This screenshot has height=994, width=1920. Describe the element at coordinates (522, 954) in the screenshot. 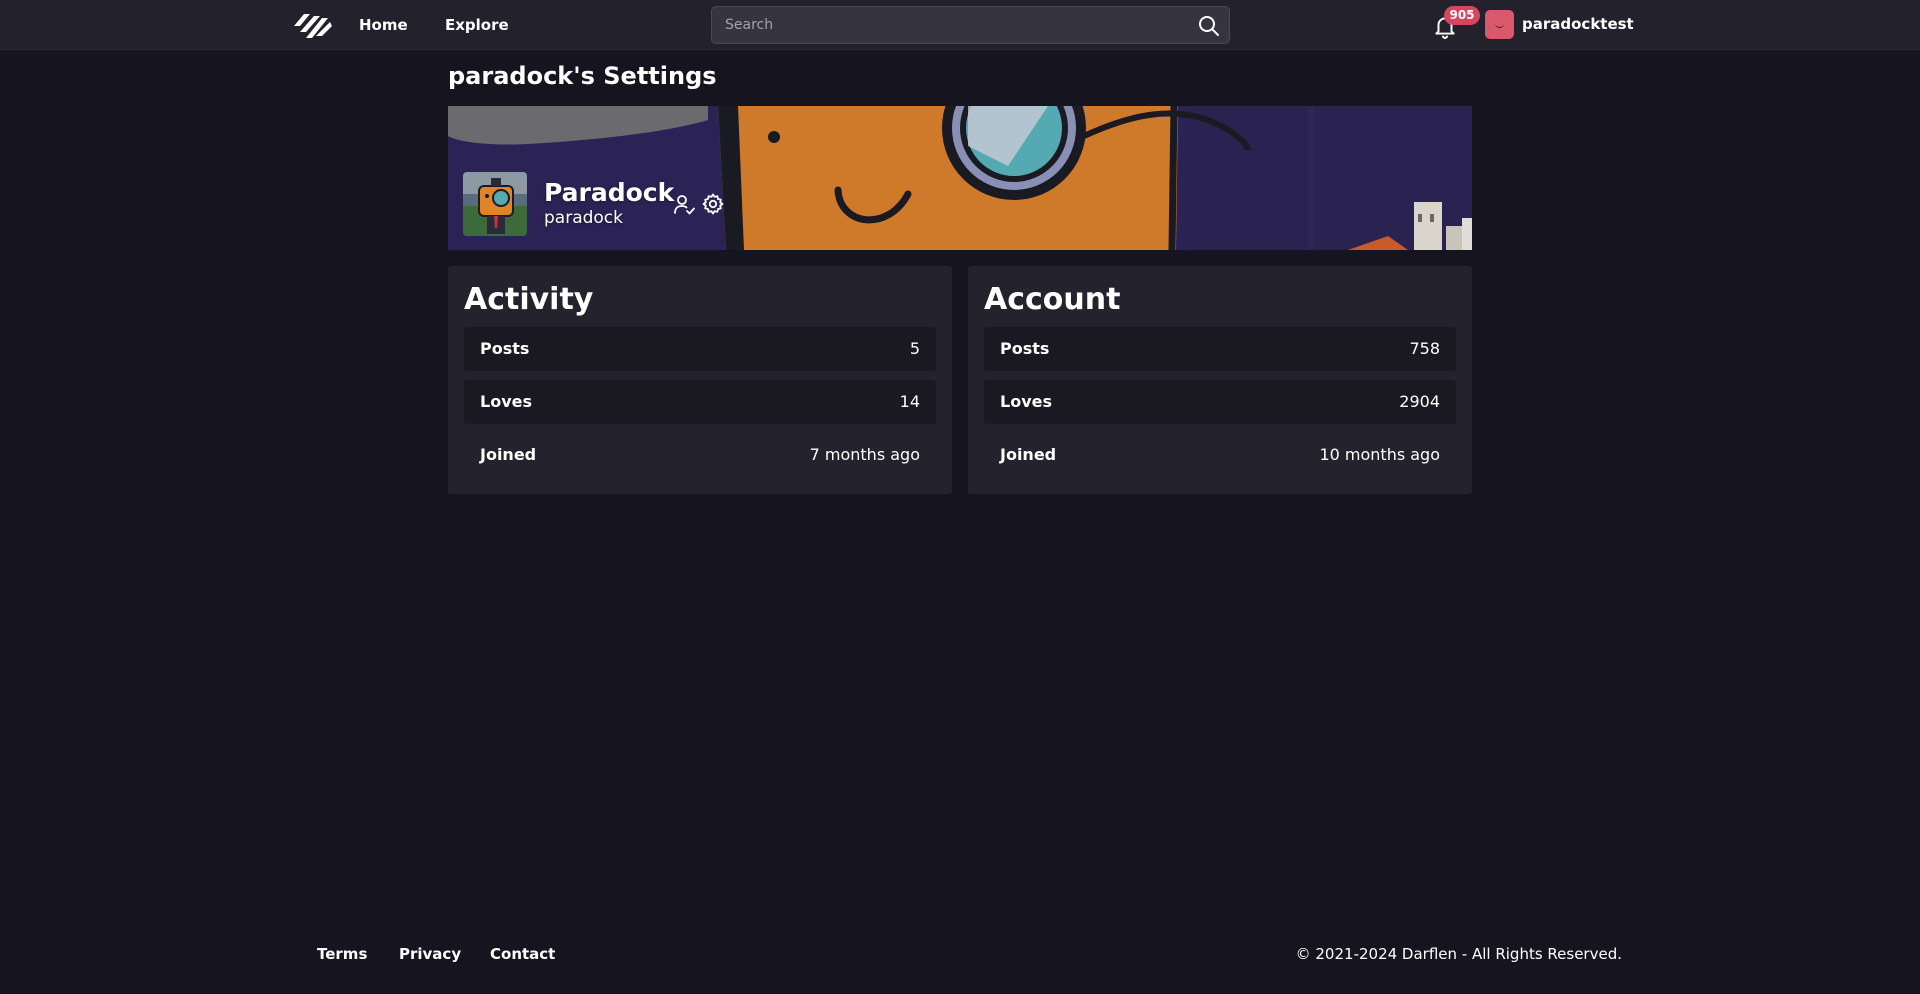

I see `footer-contact-link: Contact` at that location.